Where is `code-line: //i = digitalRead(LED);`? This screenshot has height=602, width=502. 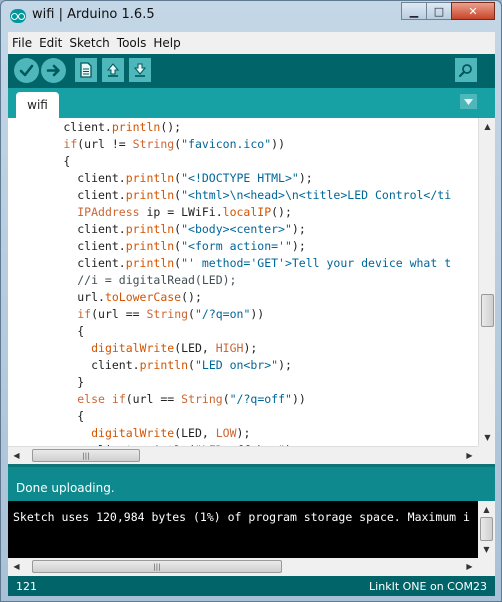
code-line: //i = digitalRead(LED); is located at coordinates (122, 280).